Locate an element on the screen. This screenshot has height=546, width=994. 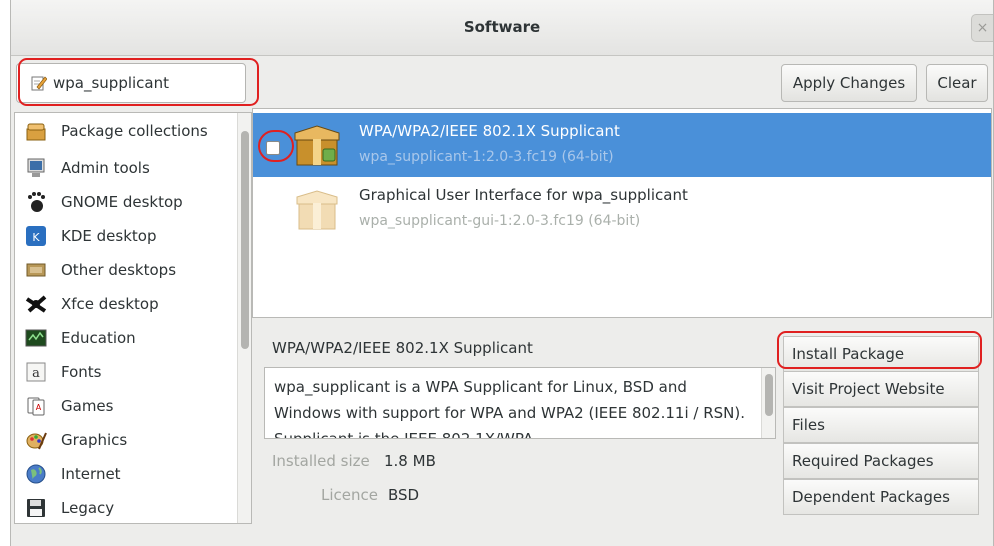
kde-icon: K is located at coordinates (36, 236).